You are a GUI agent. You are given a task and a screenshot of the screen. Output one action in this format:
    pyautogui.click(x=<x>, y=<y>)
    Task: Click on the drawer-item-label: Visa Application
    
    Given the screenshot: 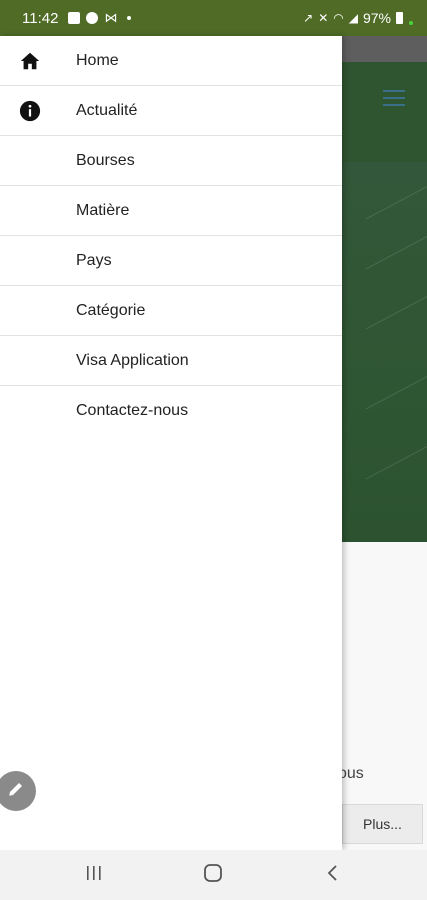 What is the action you would take?
    pyautogui.click(x=132, y=360)
    